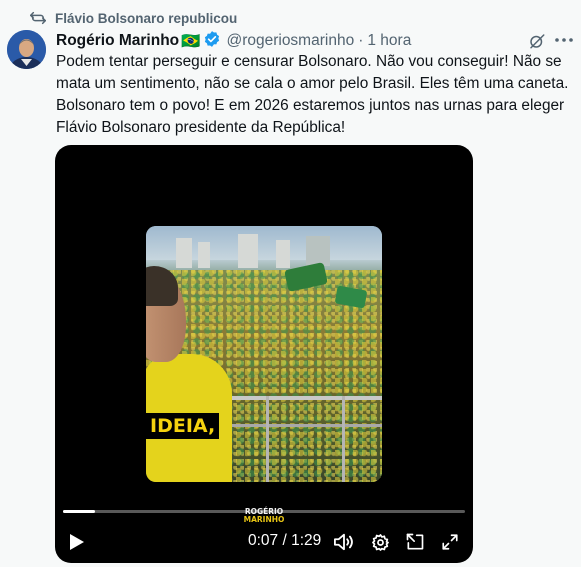 This screenshot has height=567, width=581. What do you see at coordinates (564, 40) in the screenshot?
I see `more-options-icon` at bounding box center [564, 40].